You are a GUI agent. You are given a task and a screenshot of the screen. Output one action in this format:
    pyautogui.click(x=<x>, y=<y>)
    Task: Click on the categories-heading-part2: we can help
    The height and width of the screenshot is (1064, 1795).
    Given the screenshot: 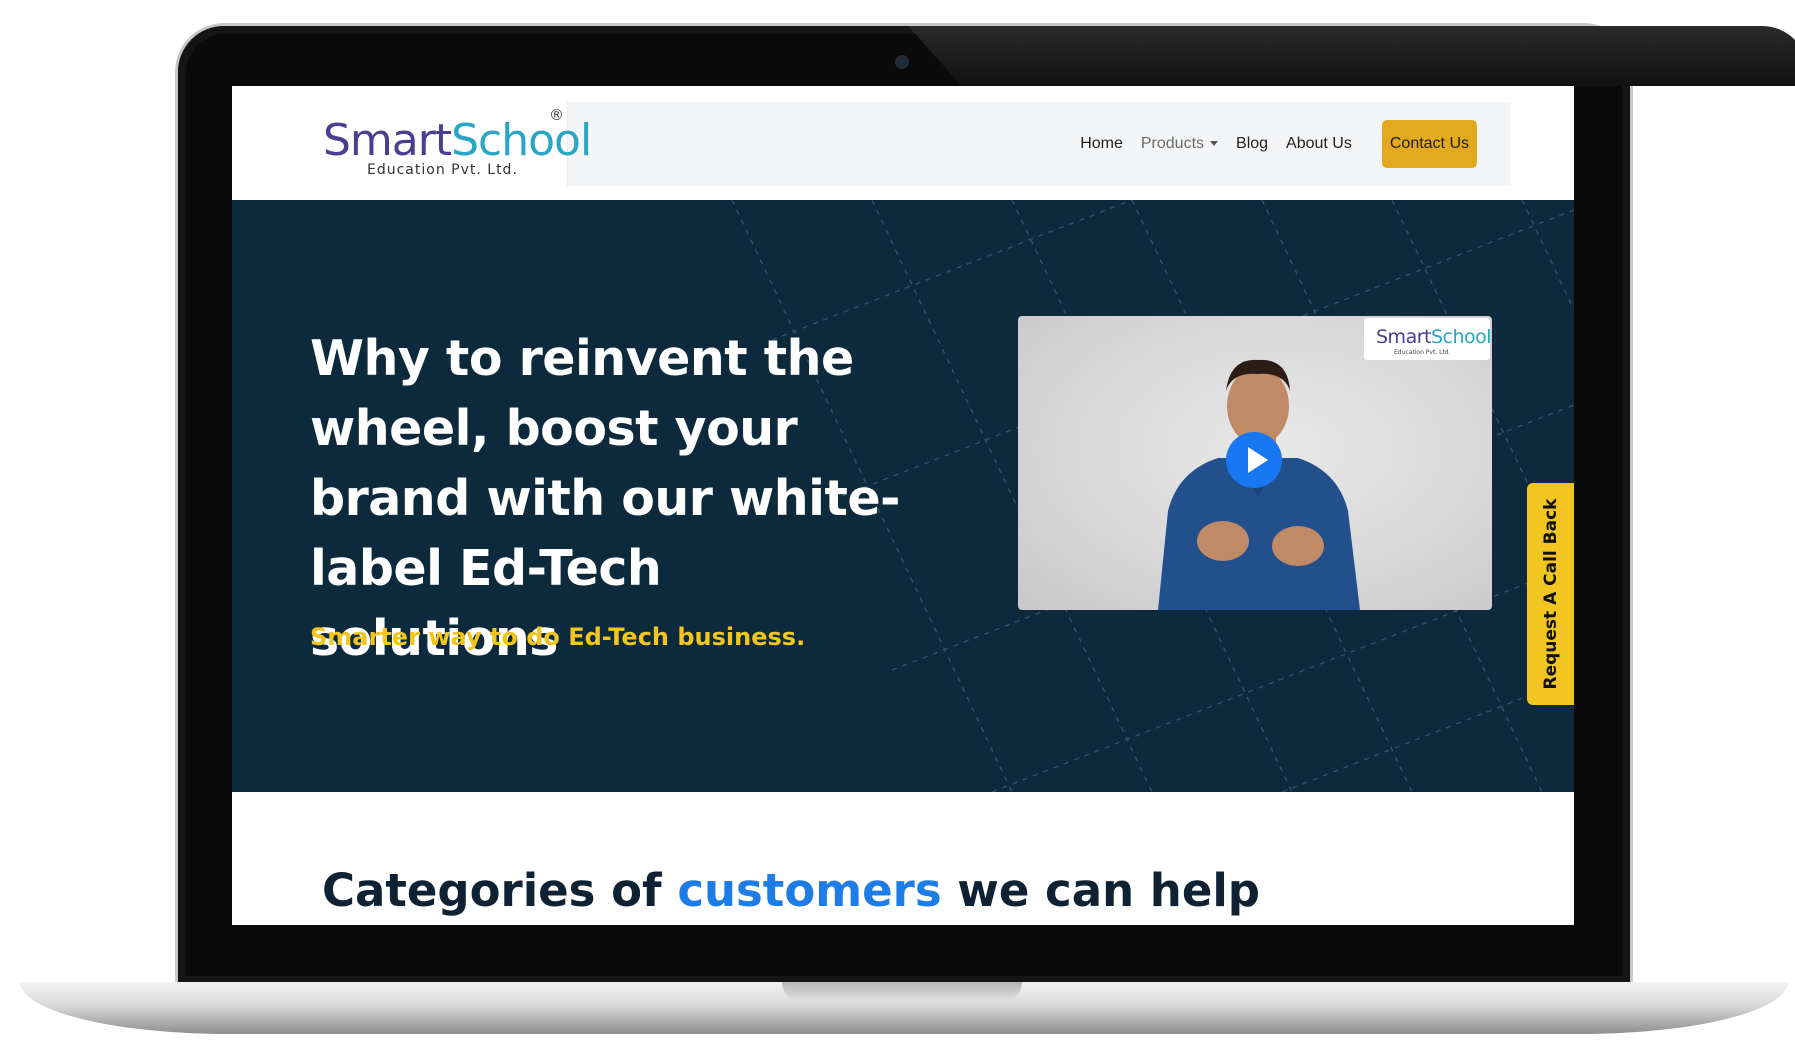 What is the action you would take?
    pyautogui.click(x=1100, y=890)
    